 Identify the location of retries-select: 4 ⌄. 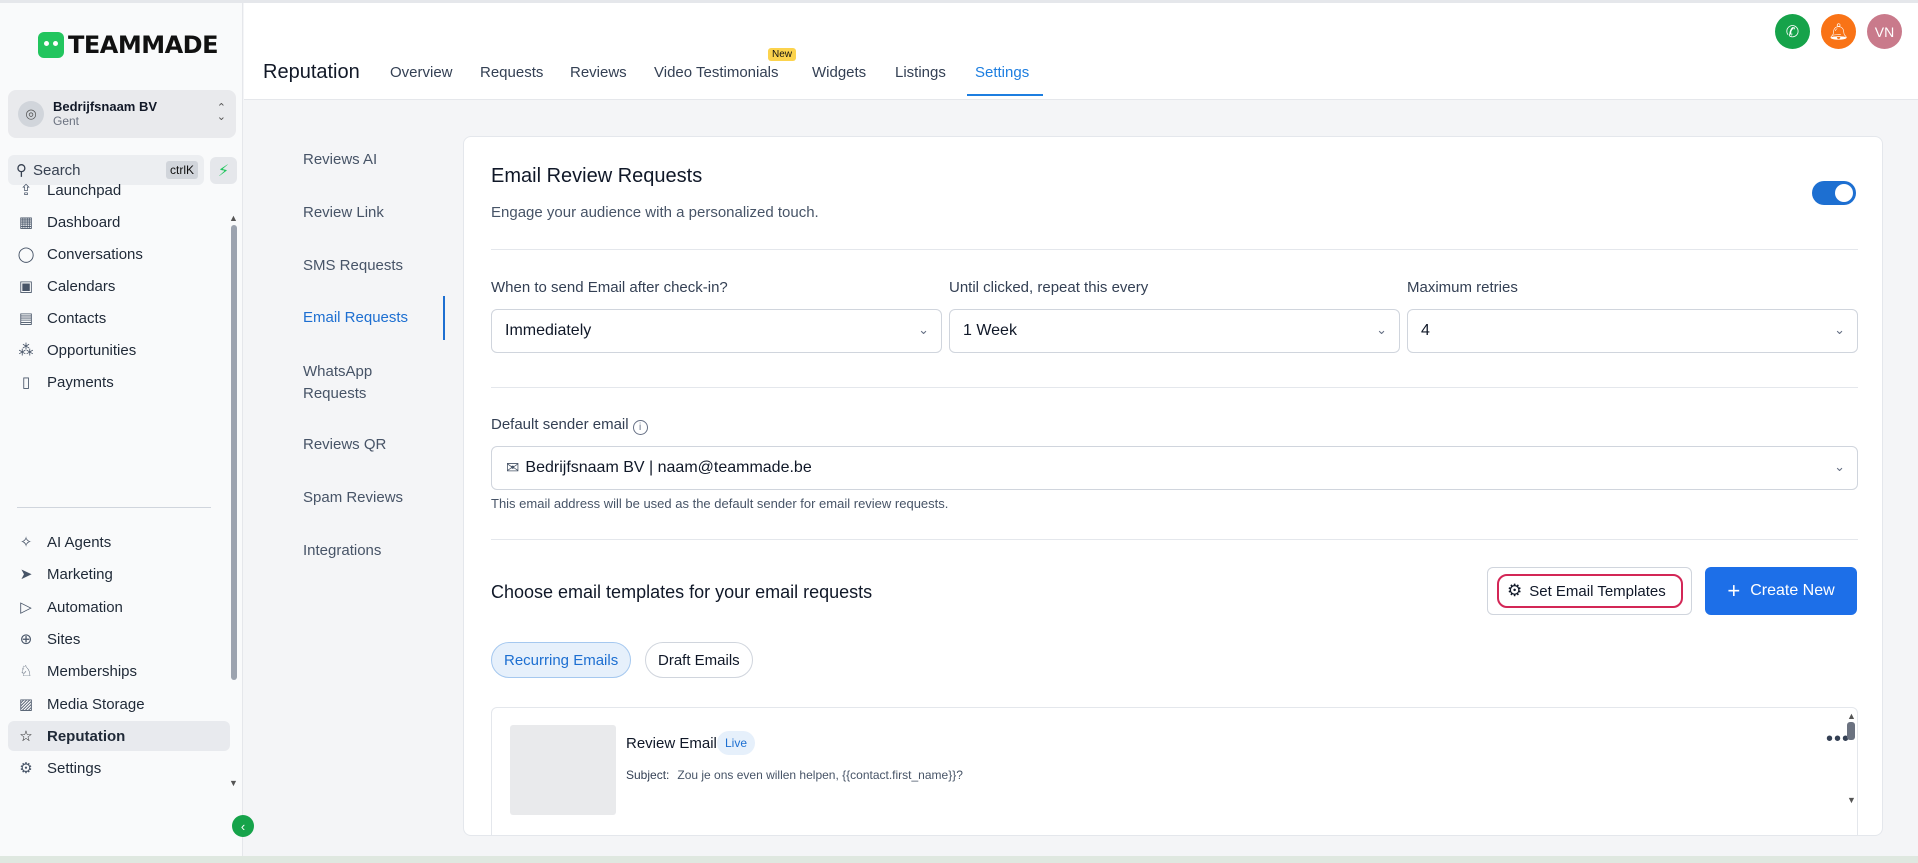
(1632, 331).